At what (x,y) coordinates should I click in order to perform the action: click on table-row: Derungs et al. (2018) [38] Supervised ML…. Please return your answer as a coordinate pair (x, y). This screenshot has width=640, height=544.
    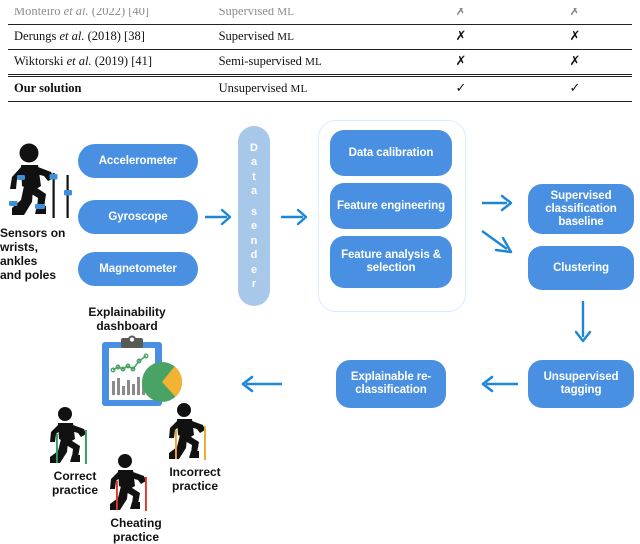
    Looking at the image, I should click on (320, 37).